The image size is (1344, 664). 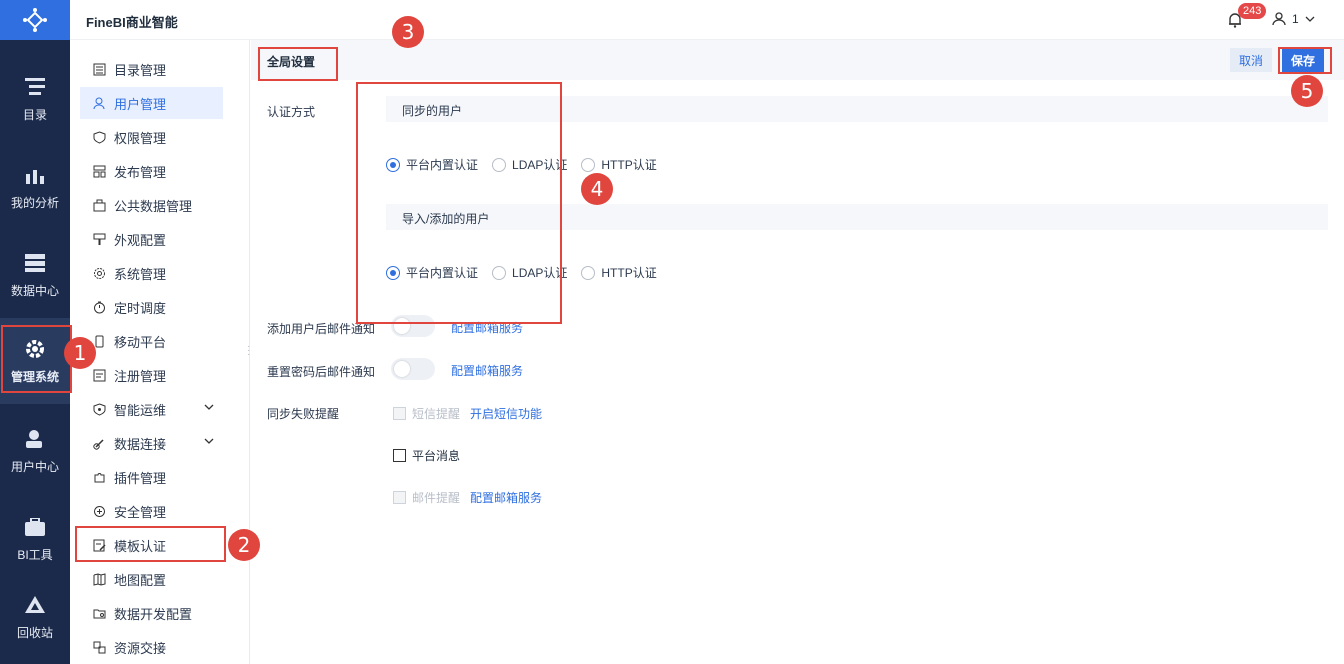 I want to click on menu-item-appearance: 外观配置, so click(x=151, y=239).